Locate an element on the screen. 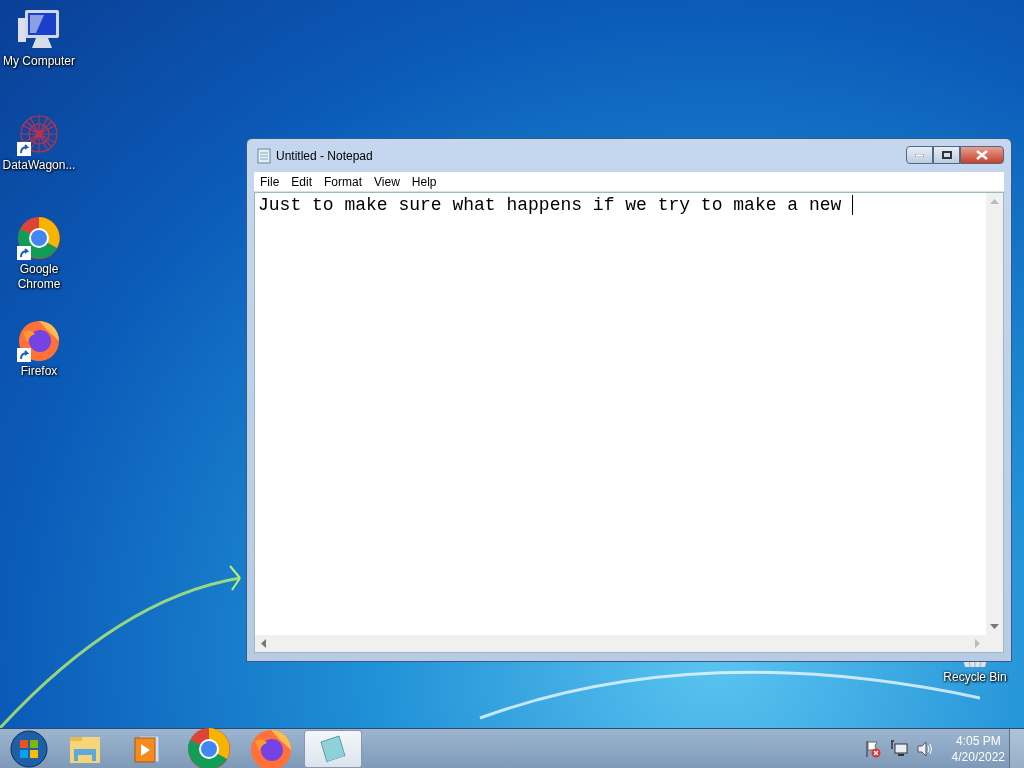 Image resolution: width=1024 pixels, height=768 pixels. menu-item: View is located at coordinates (387, 181).